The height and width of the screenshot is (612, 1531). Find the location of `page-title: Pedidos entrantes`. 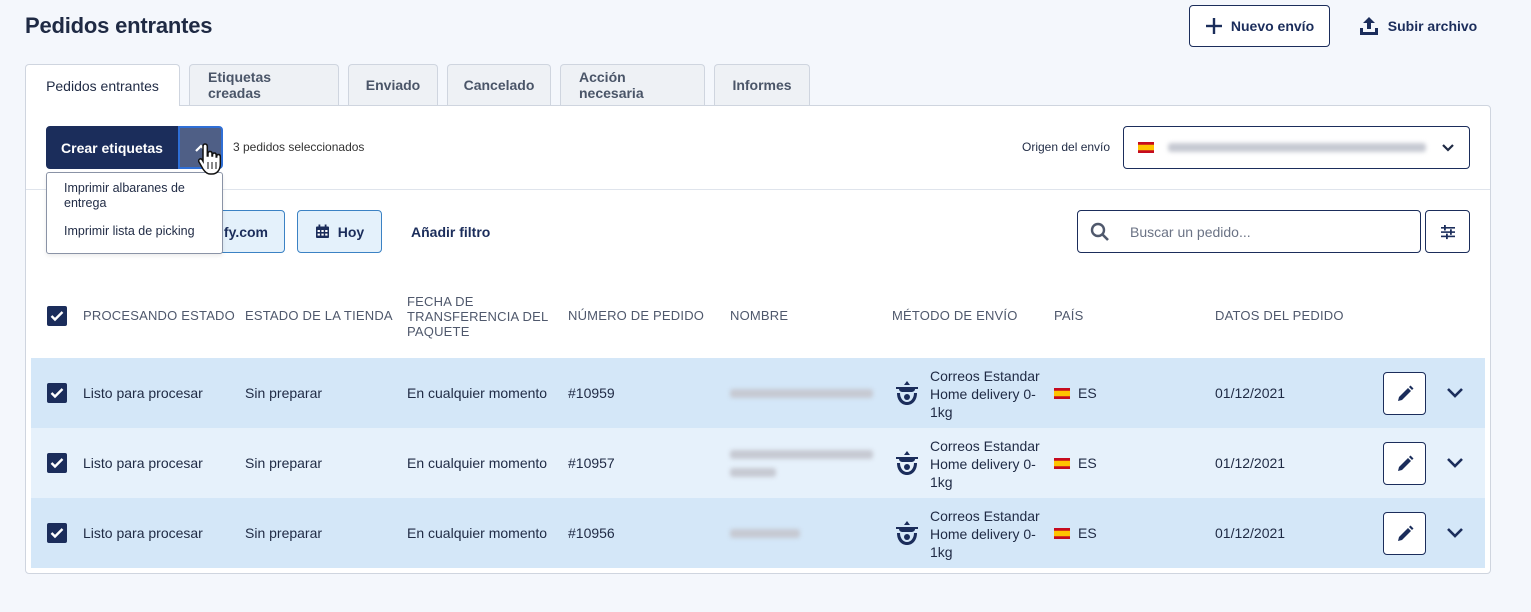

page-title: Pedidos entrantes is located at coordinates (119, 25).